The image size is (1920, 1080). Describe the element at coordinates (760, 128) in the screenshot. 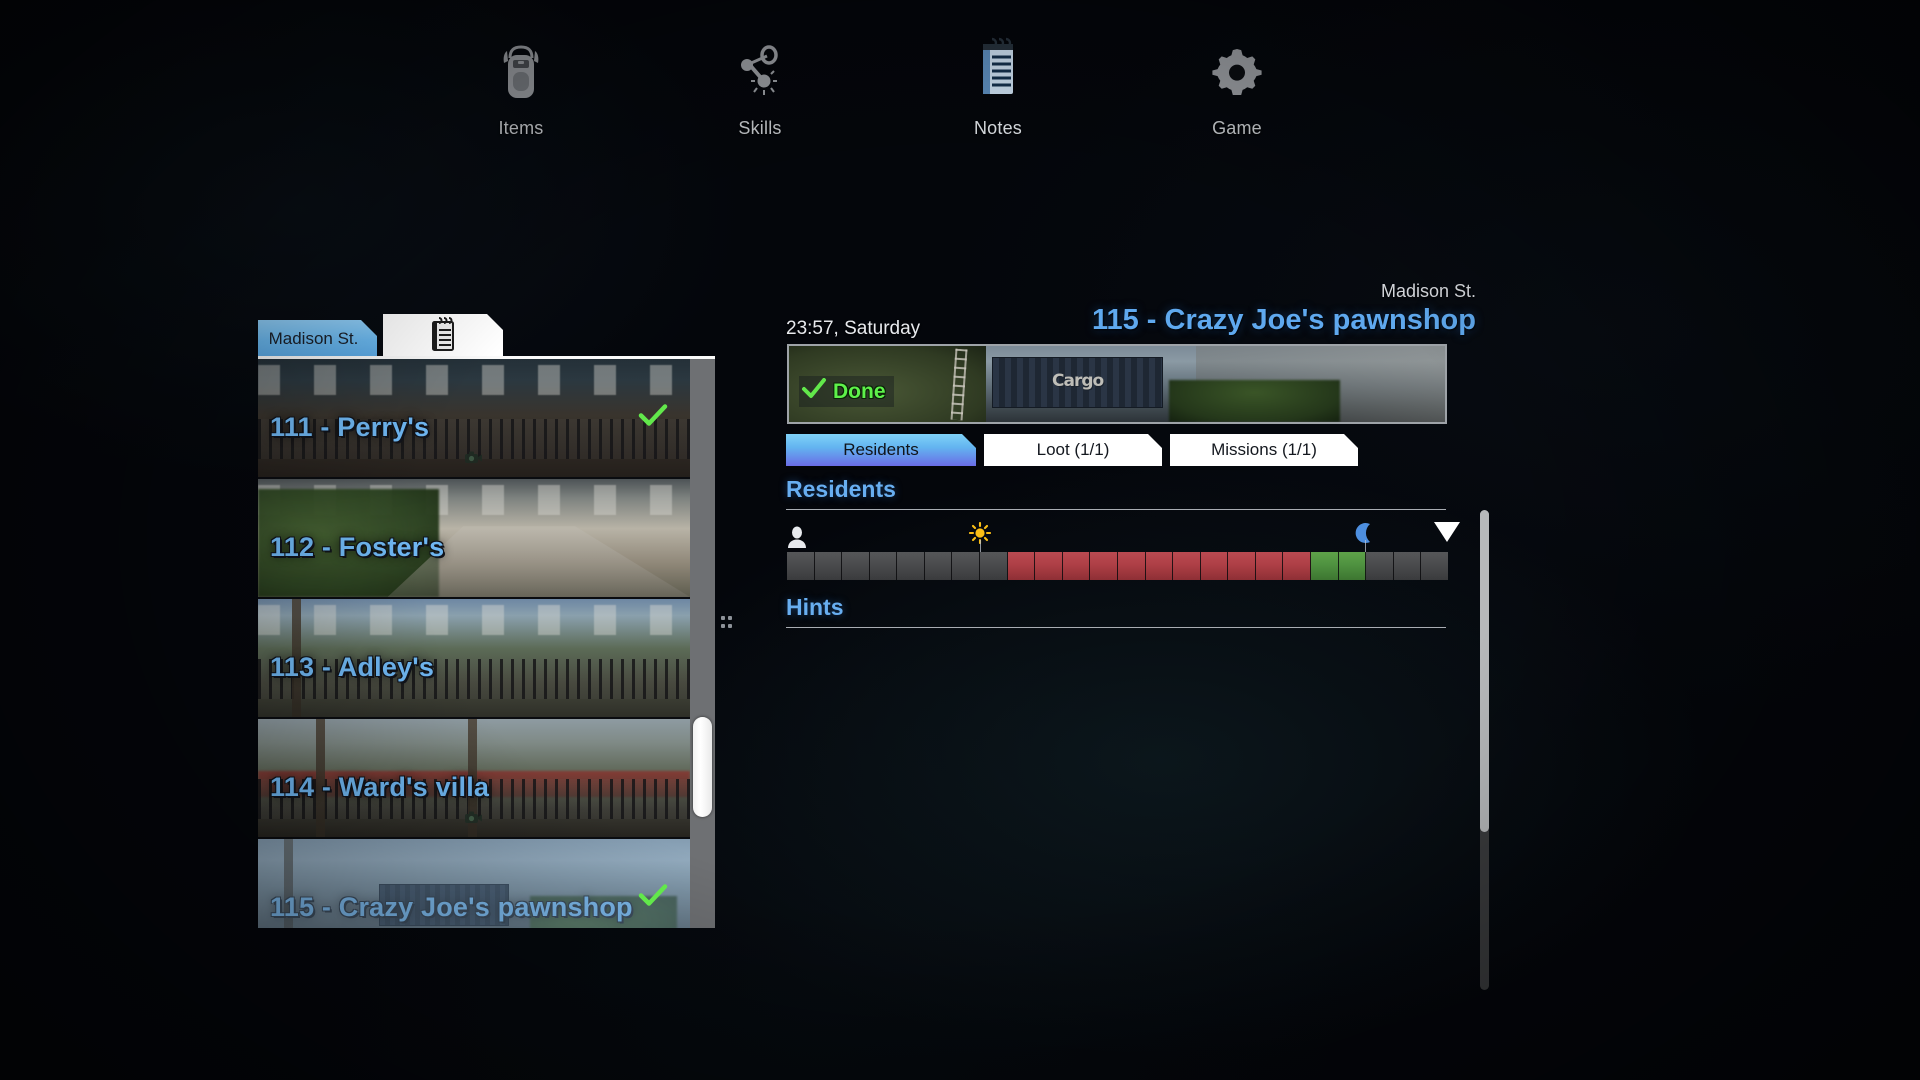

I see `menu-item-label: Skills` at that location.